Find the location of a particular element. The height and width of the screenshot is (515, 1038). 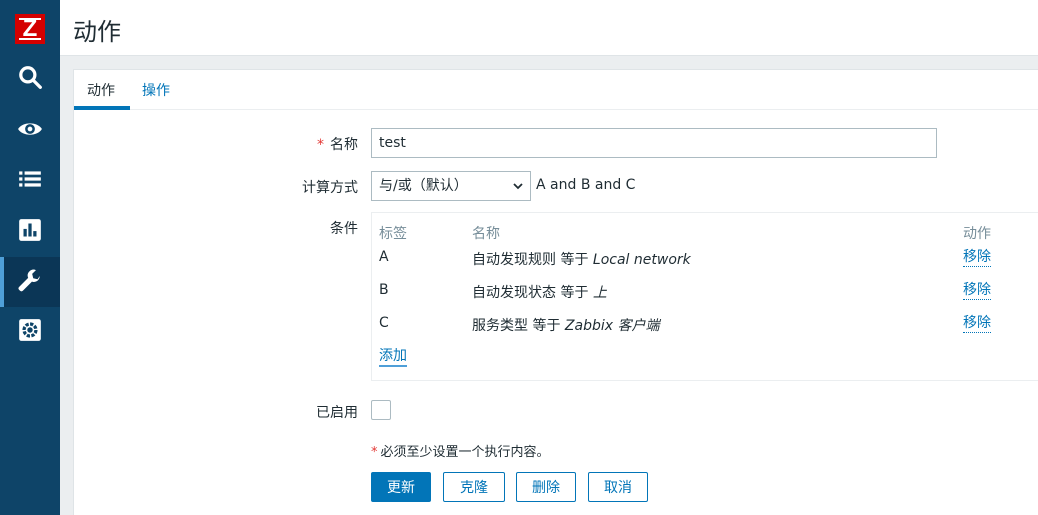

sidebar: Z is located at coordinates (30, 257).